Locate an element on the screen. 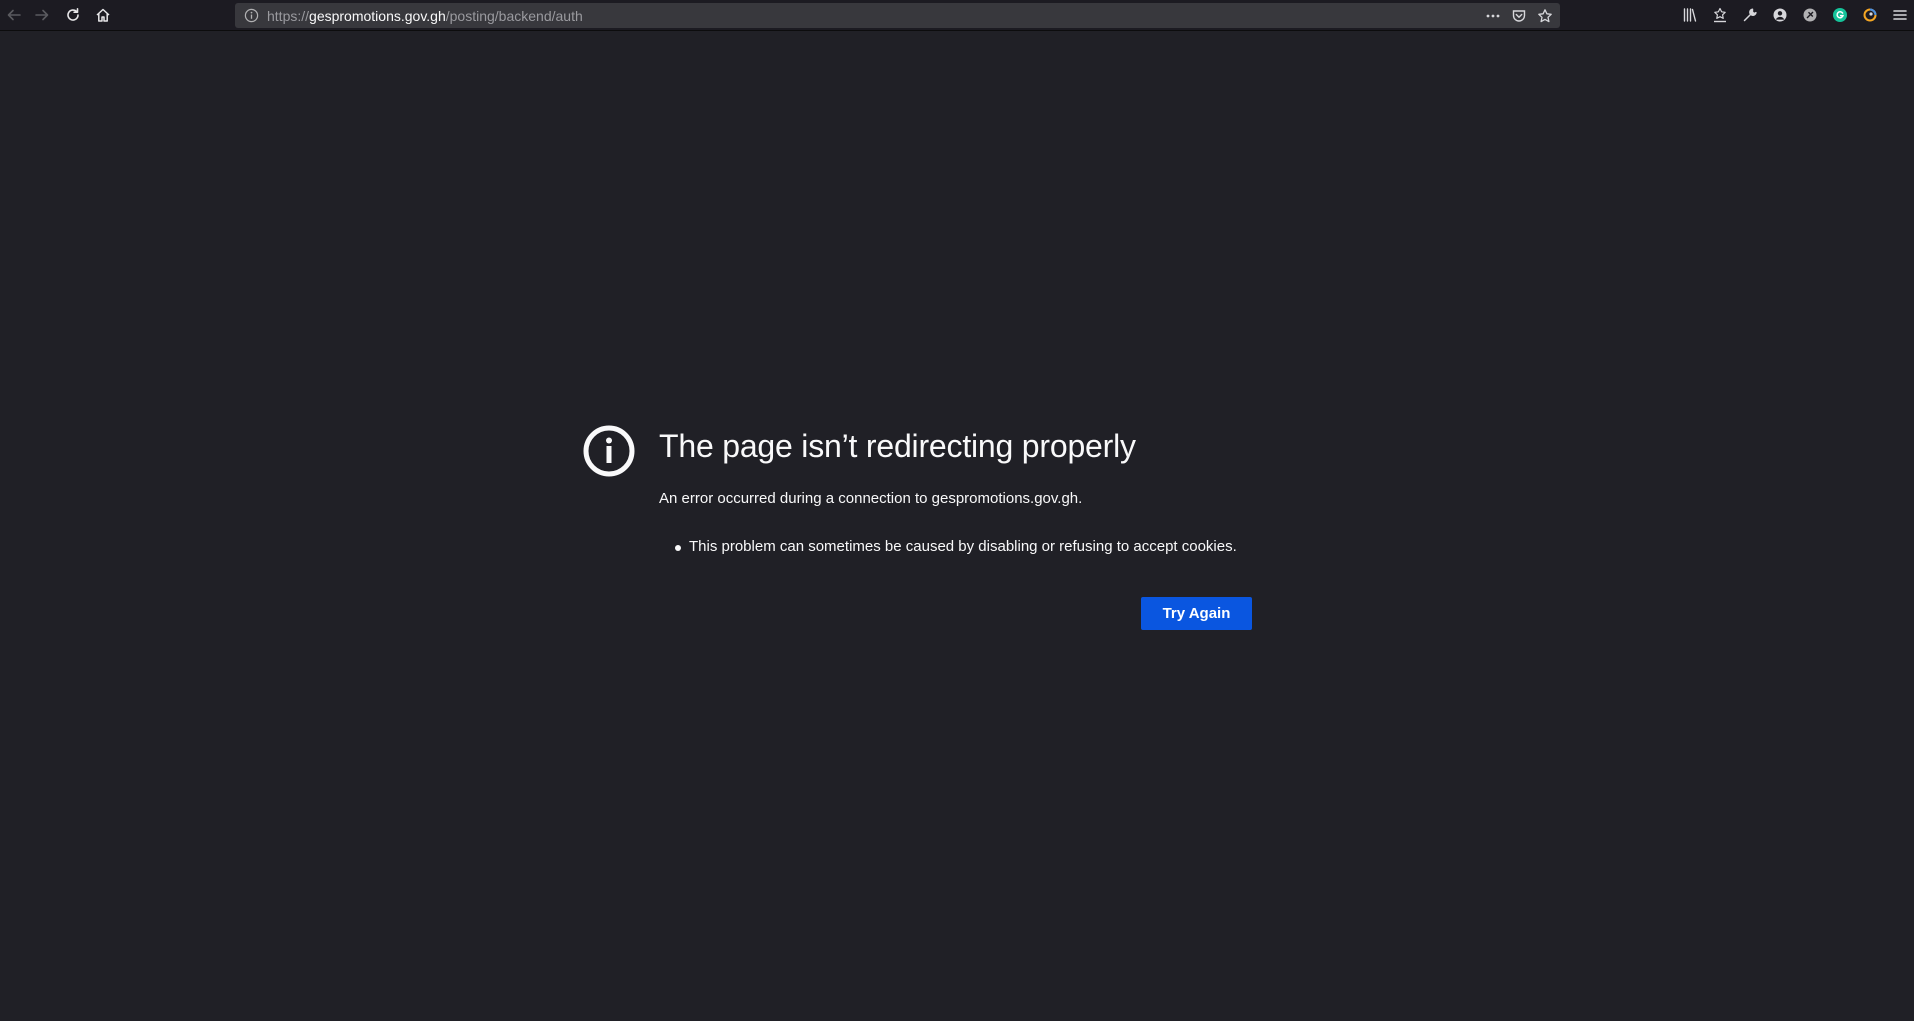  toolbar-extensions is located at coordinates (1795, 15).